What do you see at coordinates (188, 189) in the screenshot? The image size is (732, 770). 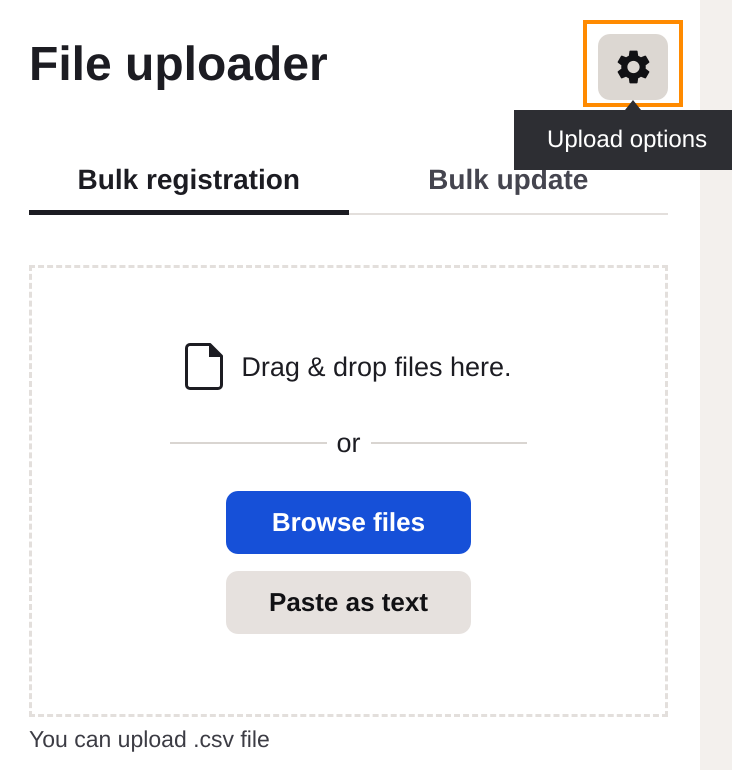 I see `tab: Bulk registration` at bounding box center [188, 189].